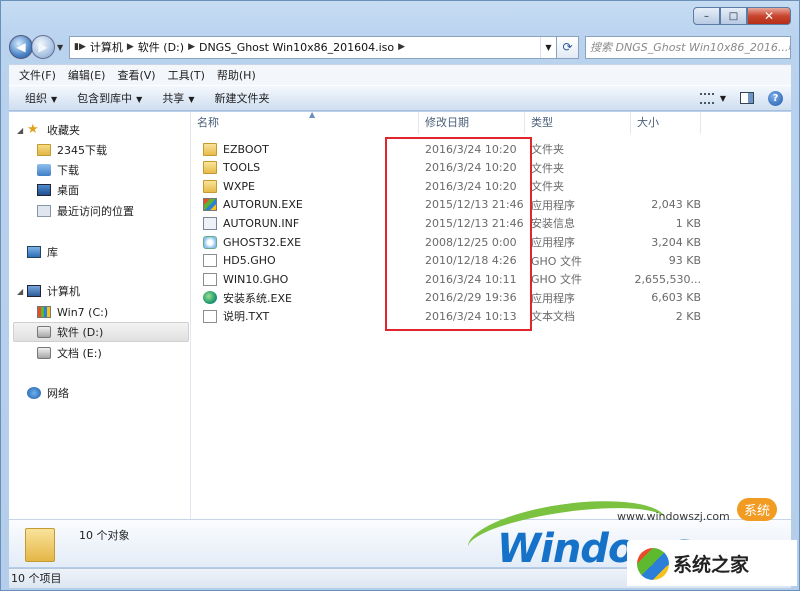 This screenshot has height=591, width=800. I want to click on file-size: 2,043 KB, so click(676, 205).